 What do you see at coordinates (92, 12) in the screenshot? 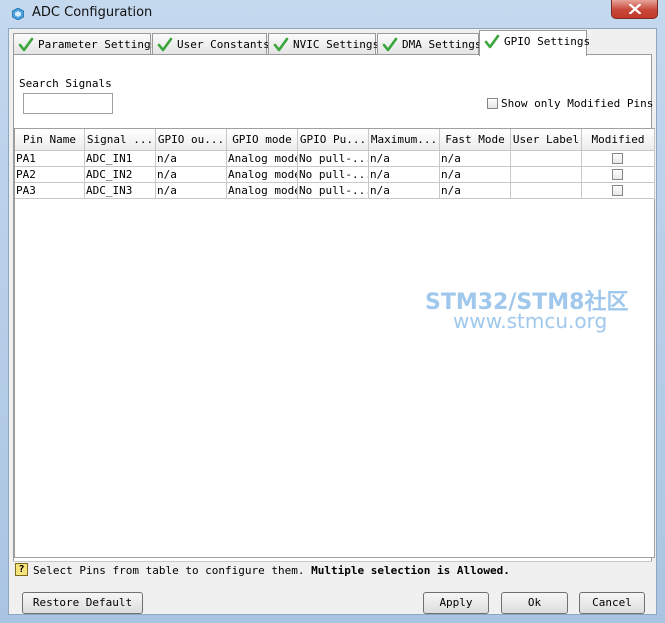
I see `window-title: ADC Configuration` at bounding box center [92, 12].